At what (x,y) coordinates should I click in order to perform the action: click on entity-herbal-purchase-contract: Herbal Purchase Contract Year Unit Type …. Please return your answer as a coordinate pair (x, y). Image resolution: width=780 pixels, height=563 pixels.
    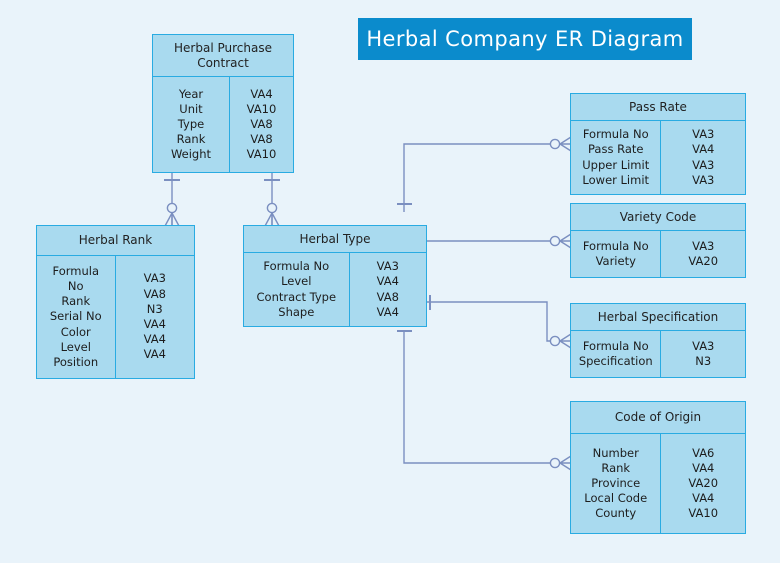
    Looking at the image, I should click on (223, 103).